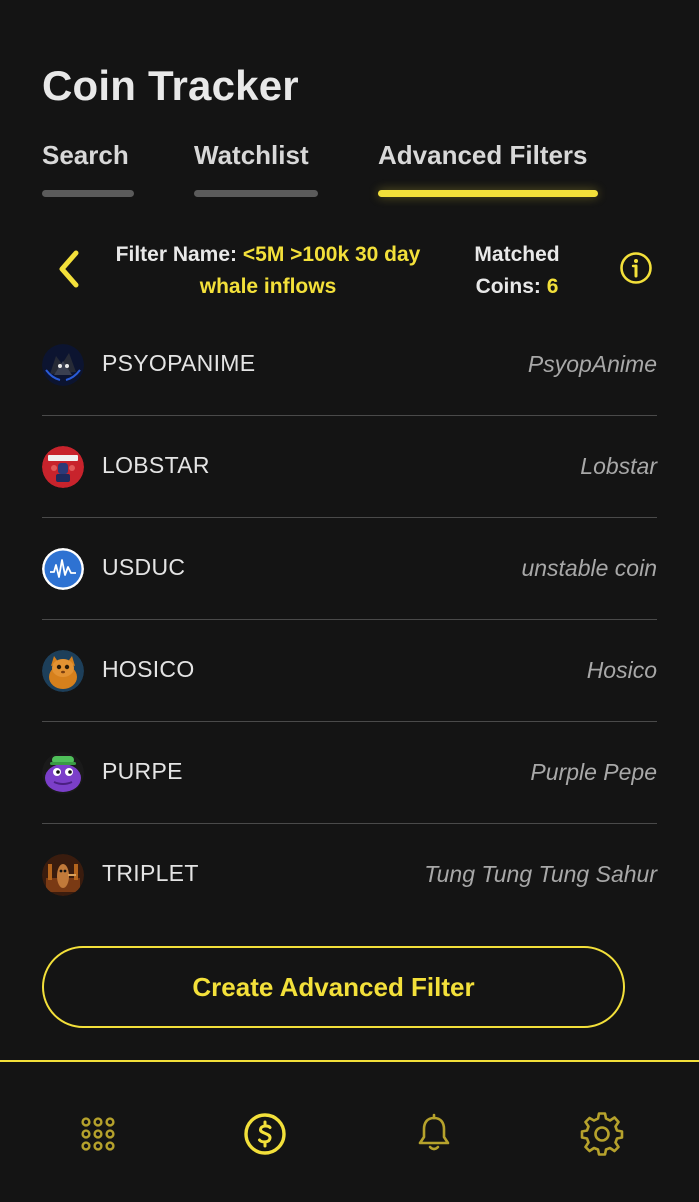 The image size is (699, 1202). Describe the element at coordinates (63, 671) in the screenshot. I see `hosico-avatar` at that location.